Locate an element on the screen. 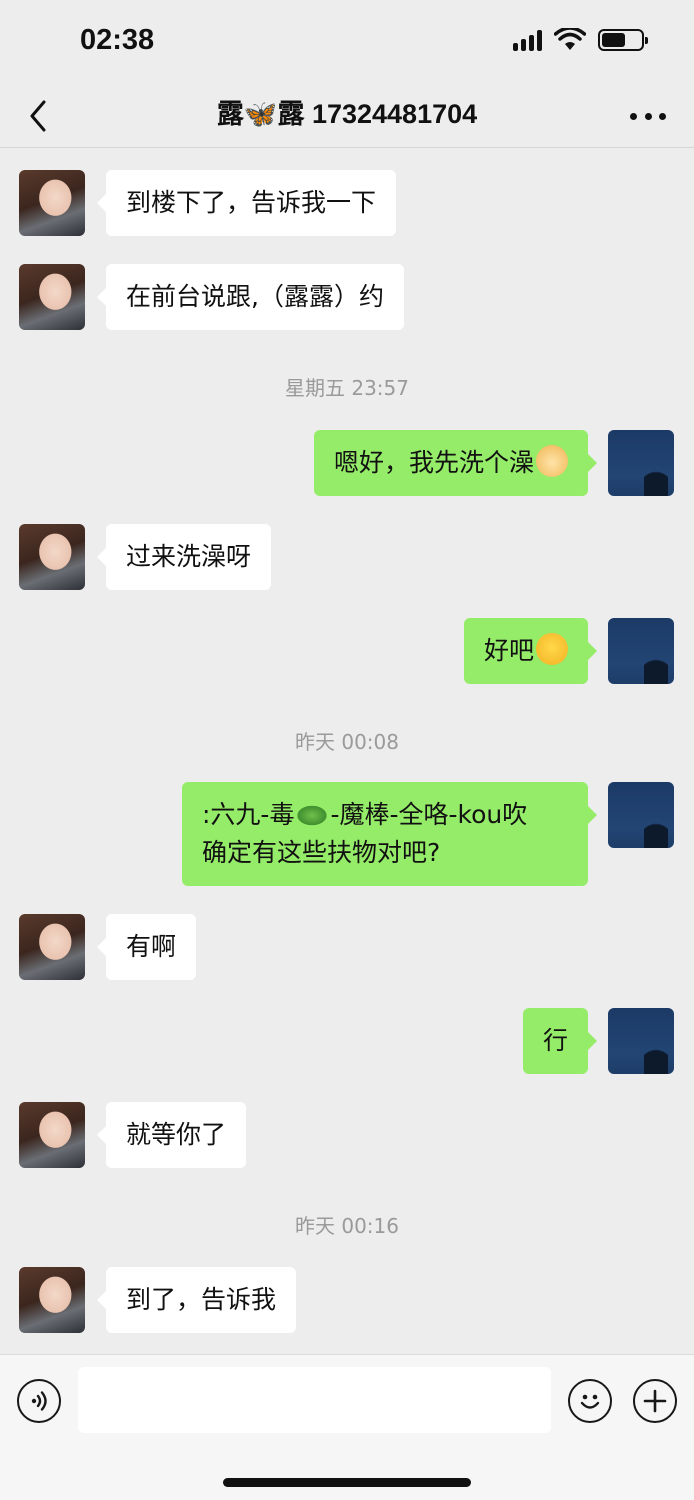 The height and width of the screenshot is (1500, 694). chevron-left-icon is located at coordinates (39, 116).